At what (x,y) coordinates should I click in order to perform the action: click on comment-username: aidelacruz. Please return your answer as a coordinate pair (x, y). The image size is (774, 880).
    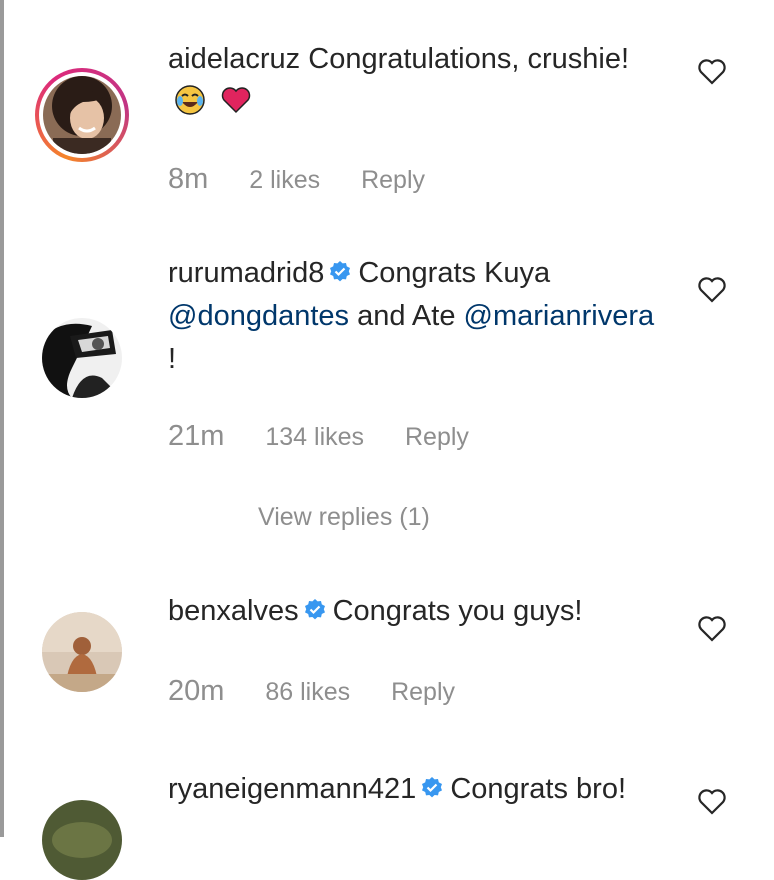
    Looking at the image, I should click on (234, 59).